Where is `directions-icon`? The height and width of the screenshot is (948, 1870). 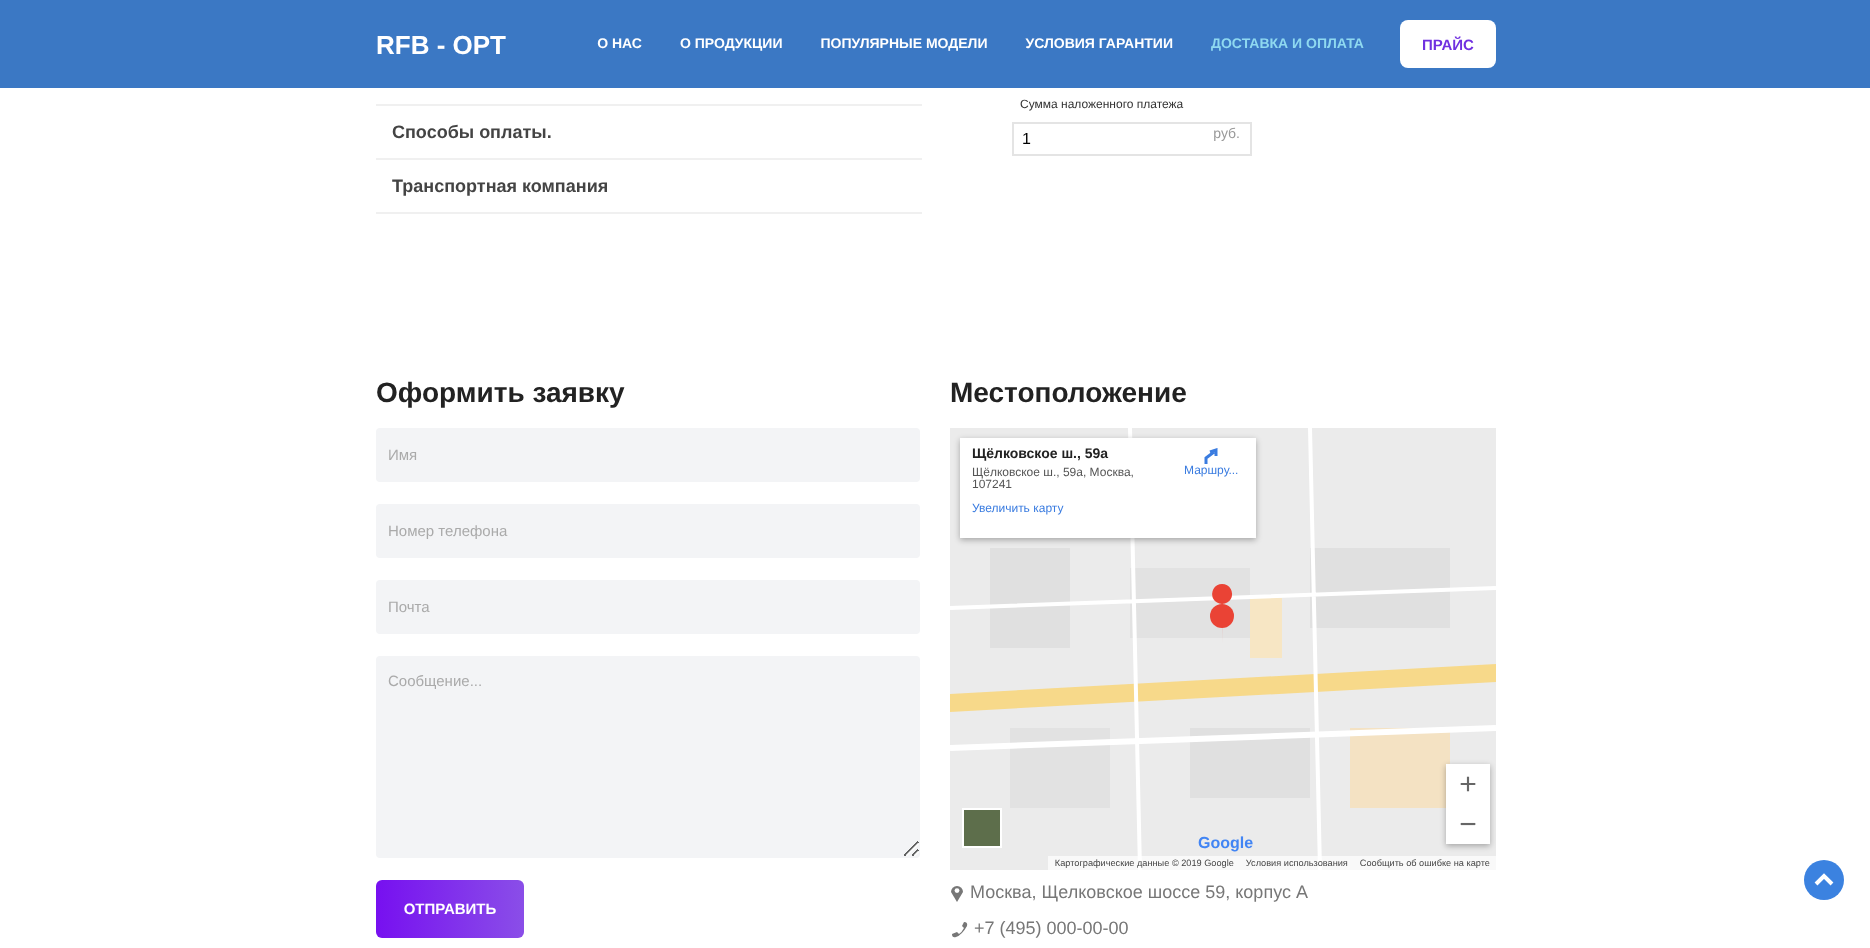
directions-icon is located at coordinates (1211, 457).